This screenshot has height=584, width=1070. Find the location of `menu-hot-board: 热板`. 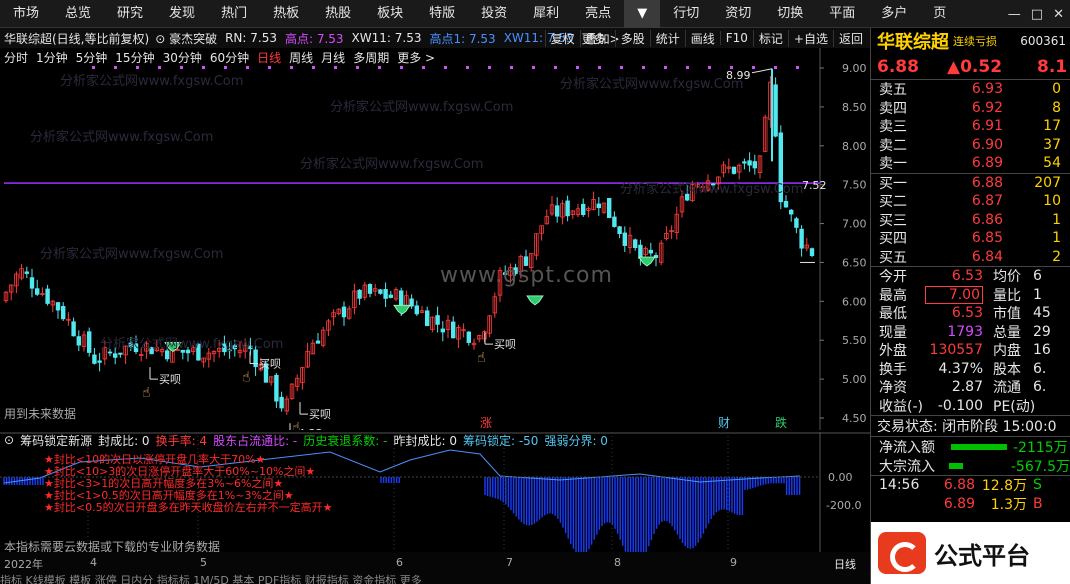

menu-hot-board: 热板 is located at coordinates (286, 14).